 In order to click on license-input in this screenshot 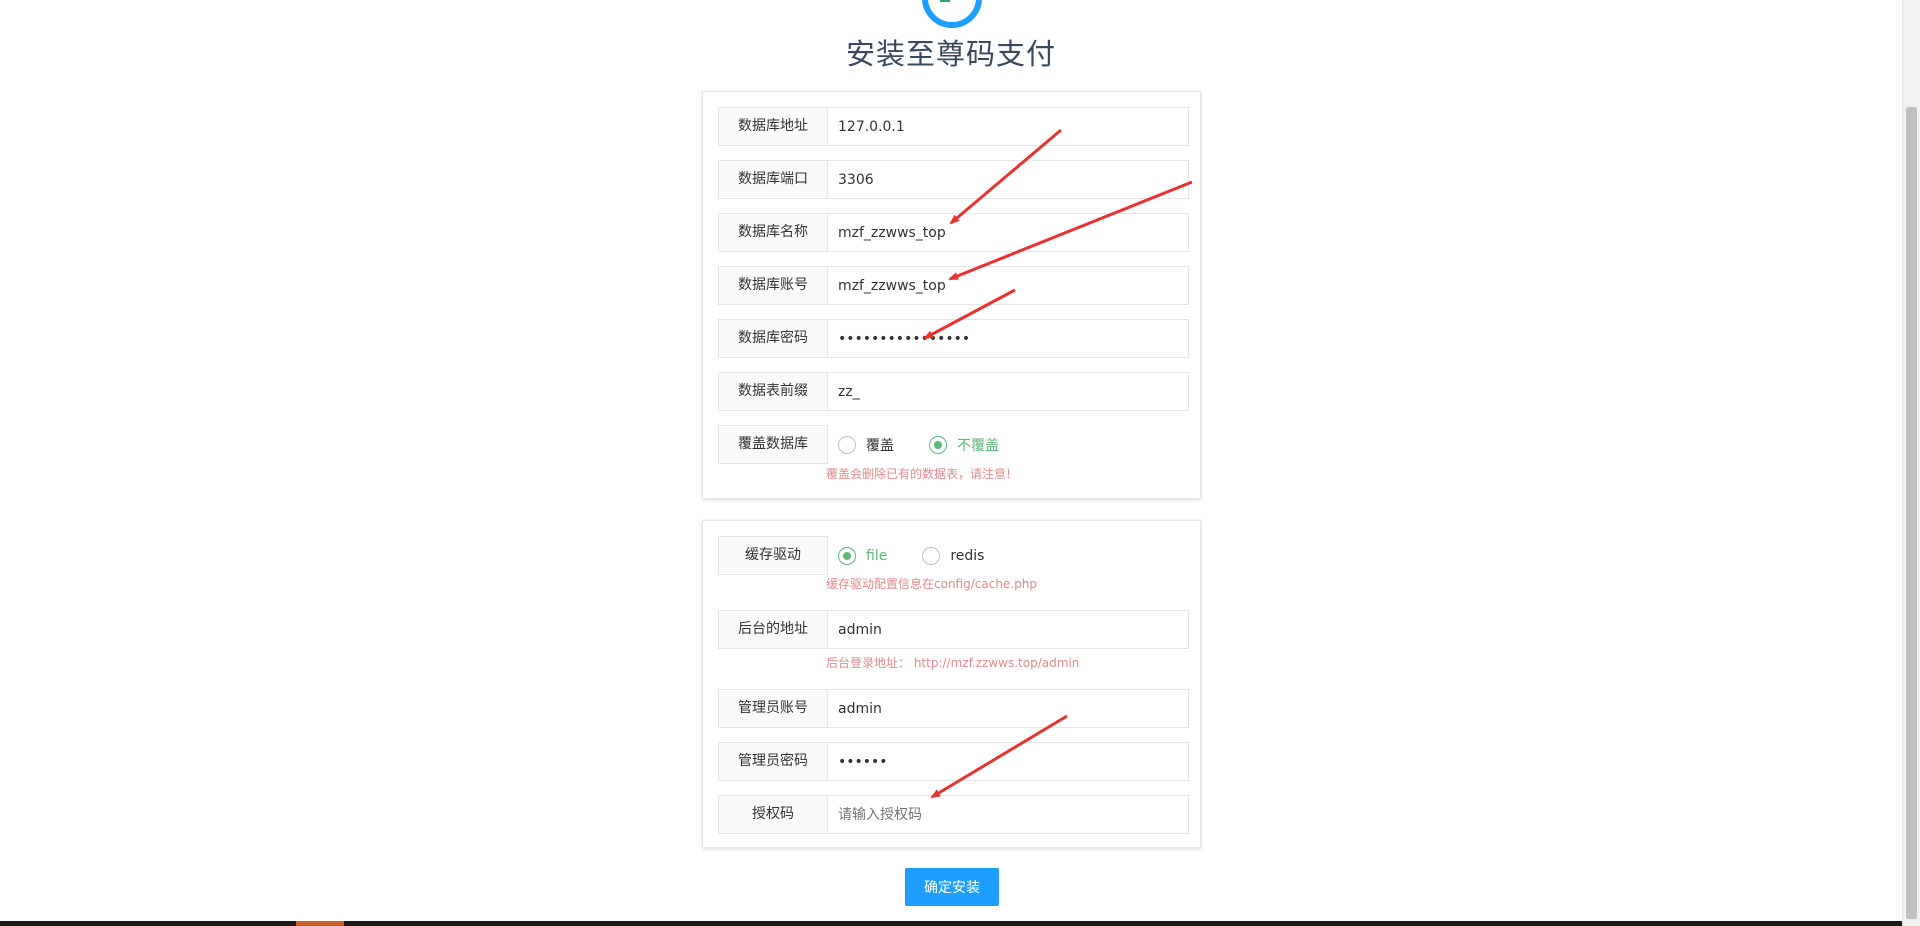, I will do `click(1008, 814)`.